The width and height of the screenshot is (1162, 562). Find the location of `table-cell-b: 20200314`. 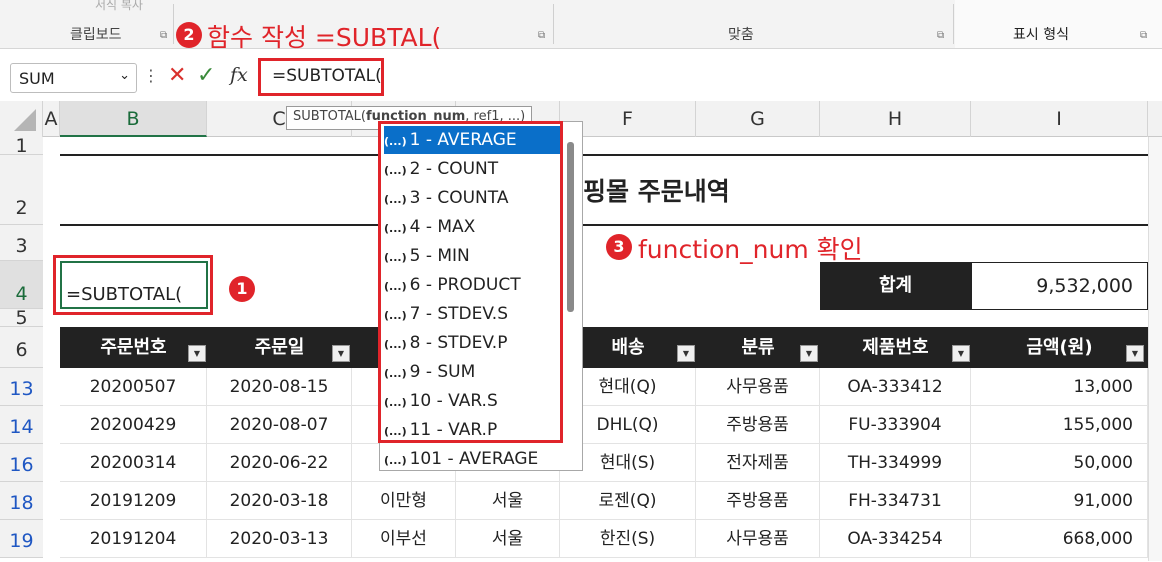

table-cell-b: 20200314 is located at coordinates (133, 463).